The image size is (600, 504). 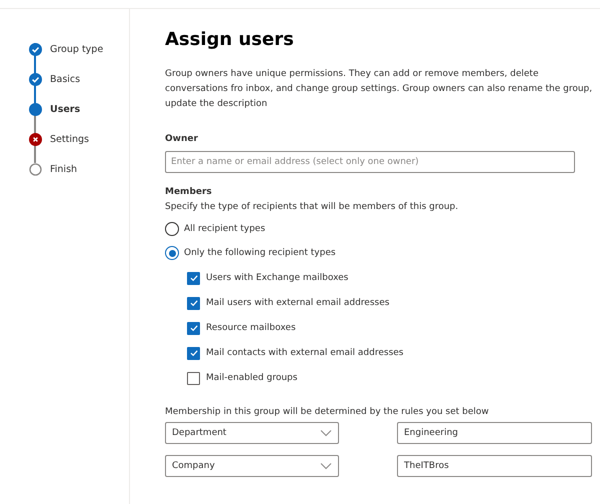 I want to click on owner-input-field: Enter a name or email address (select only one owner), so click(x=370, y=162).